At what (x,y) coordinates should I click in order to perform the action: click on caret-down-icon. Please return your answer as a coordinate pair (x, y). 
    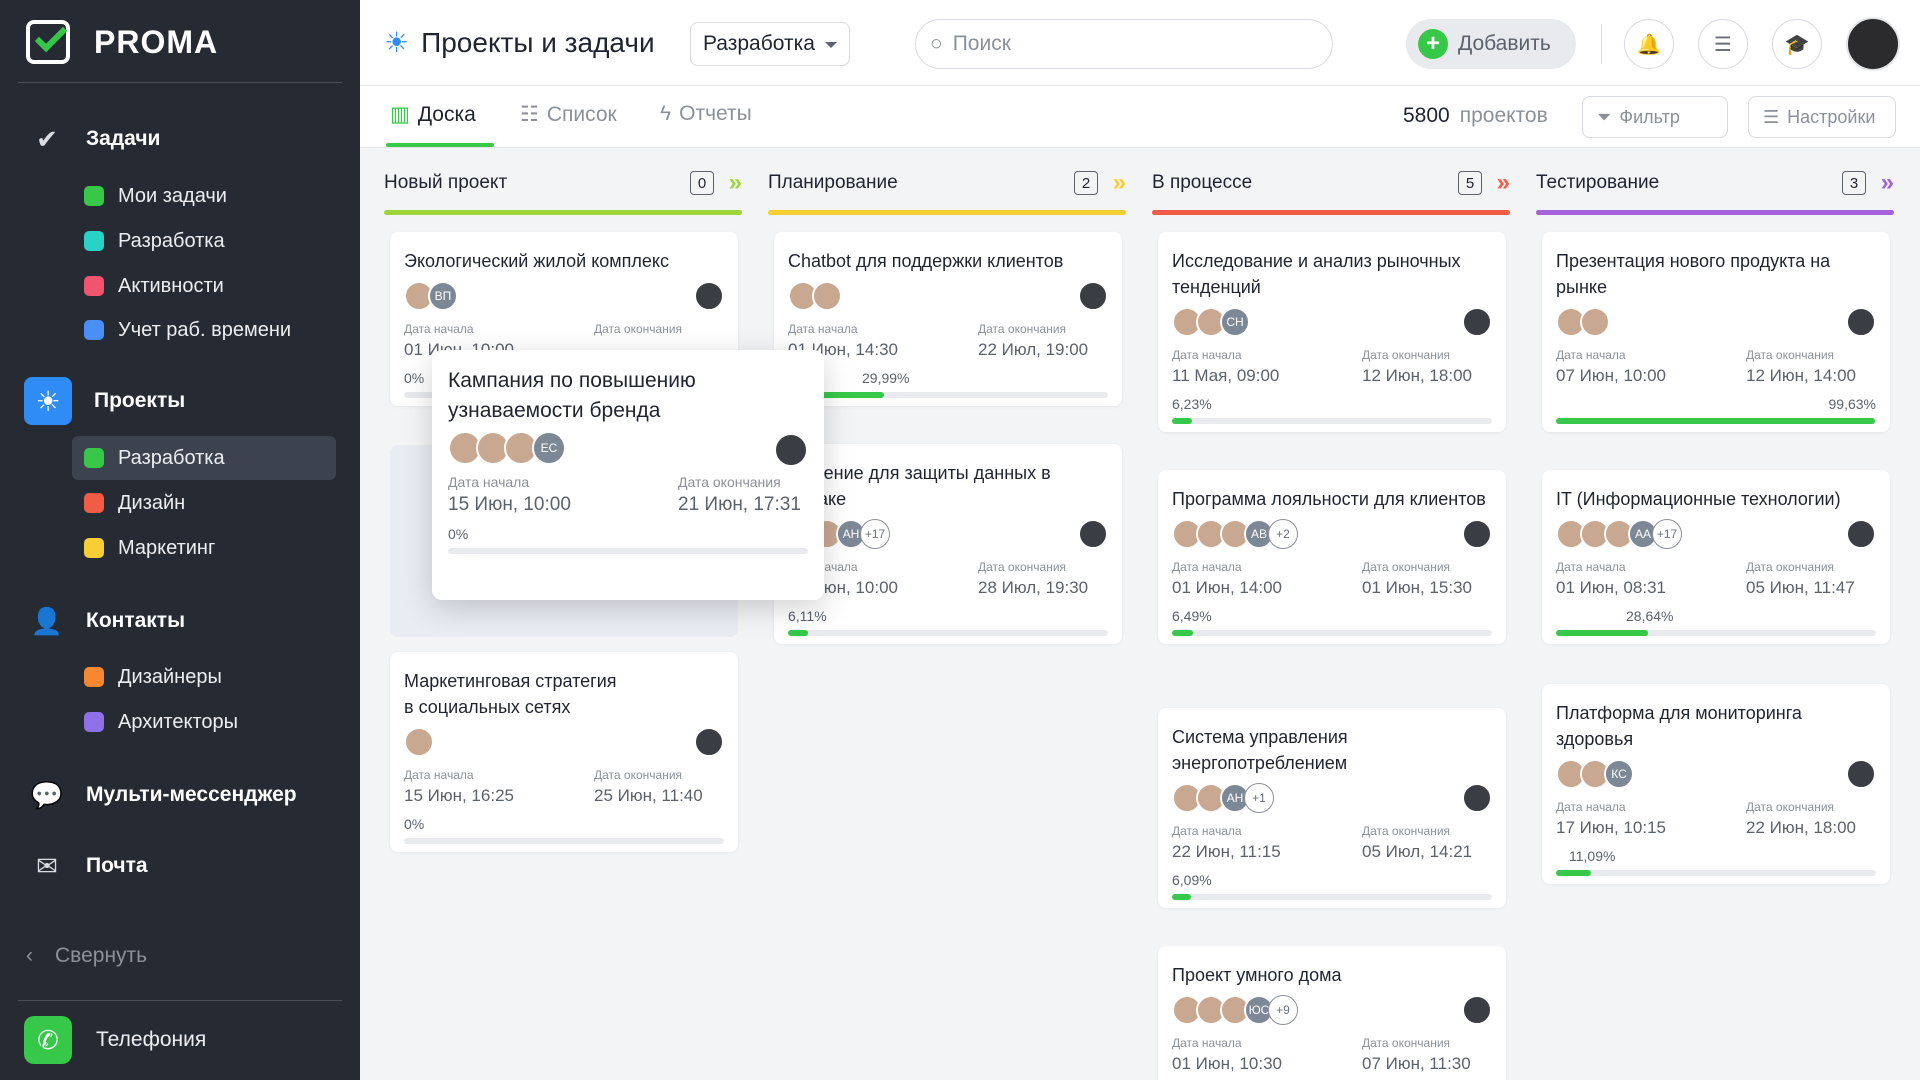
    Looking at the image, I should click on (831, 45).